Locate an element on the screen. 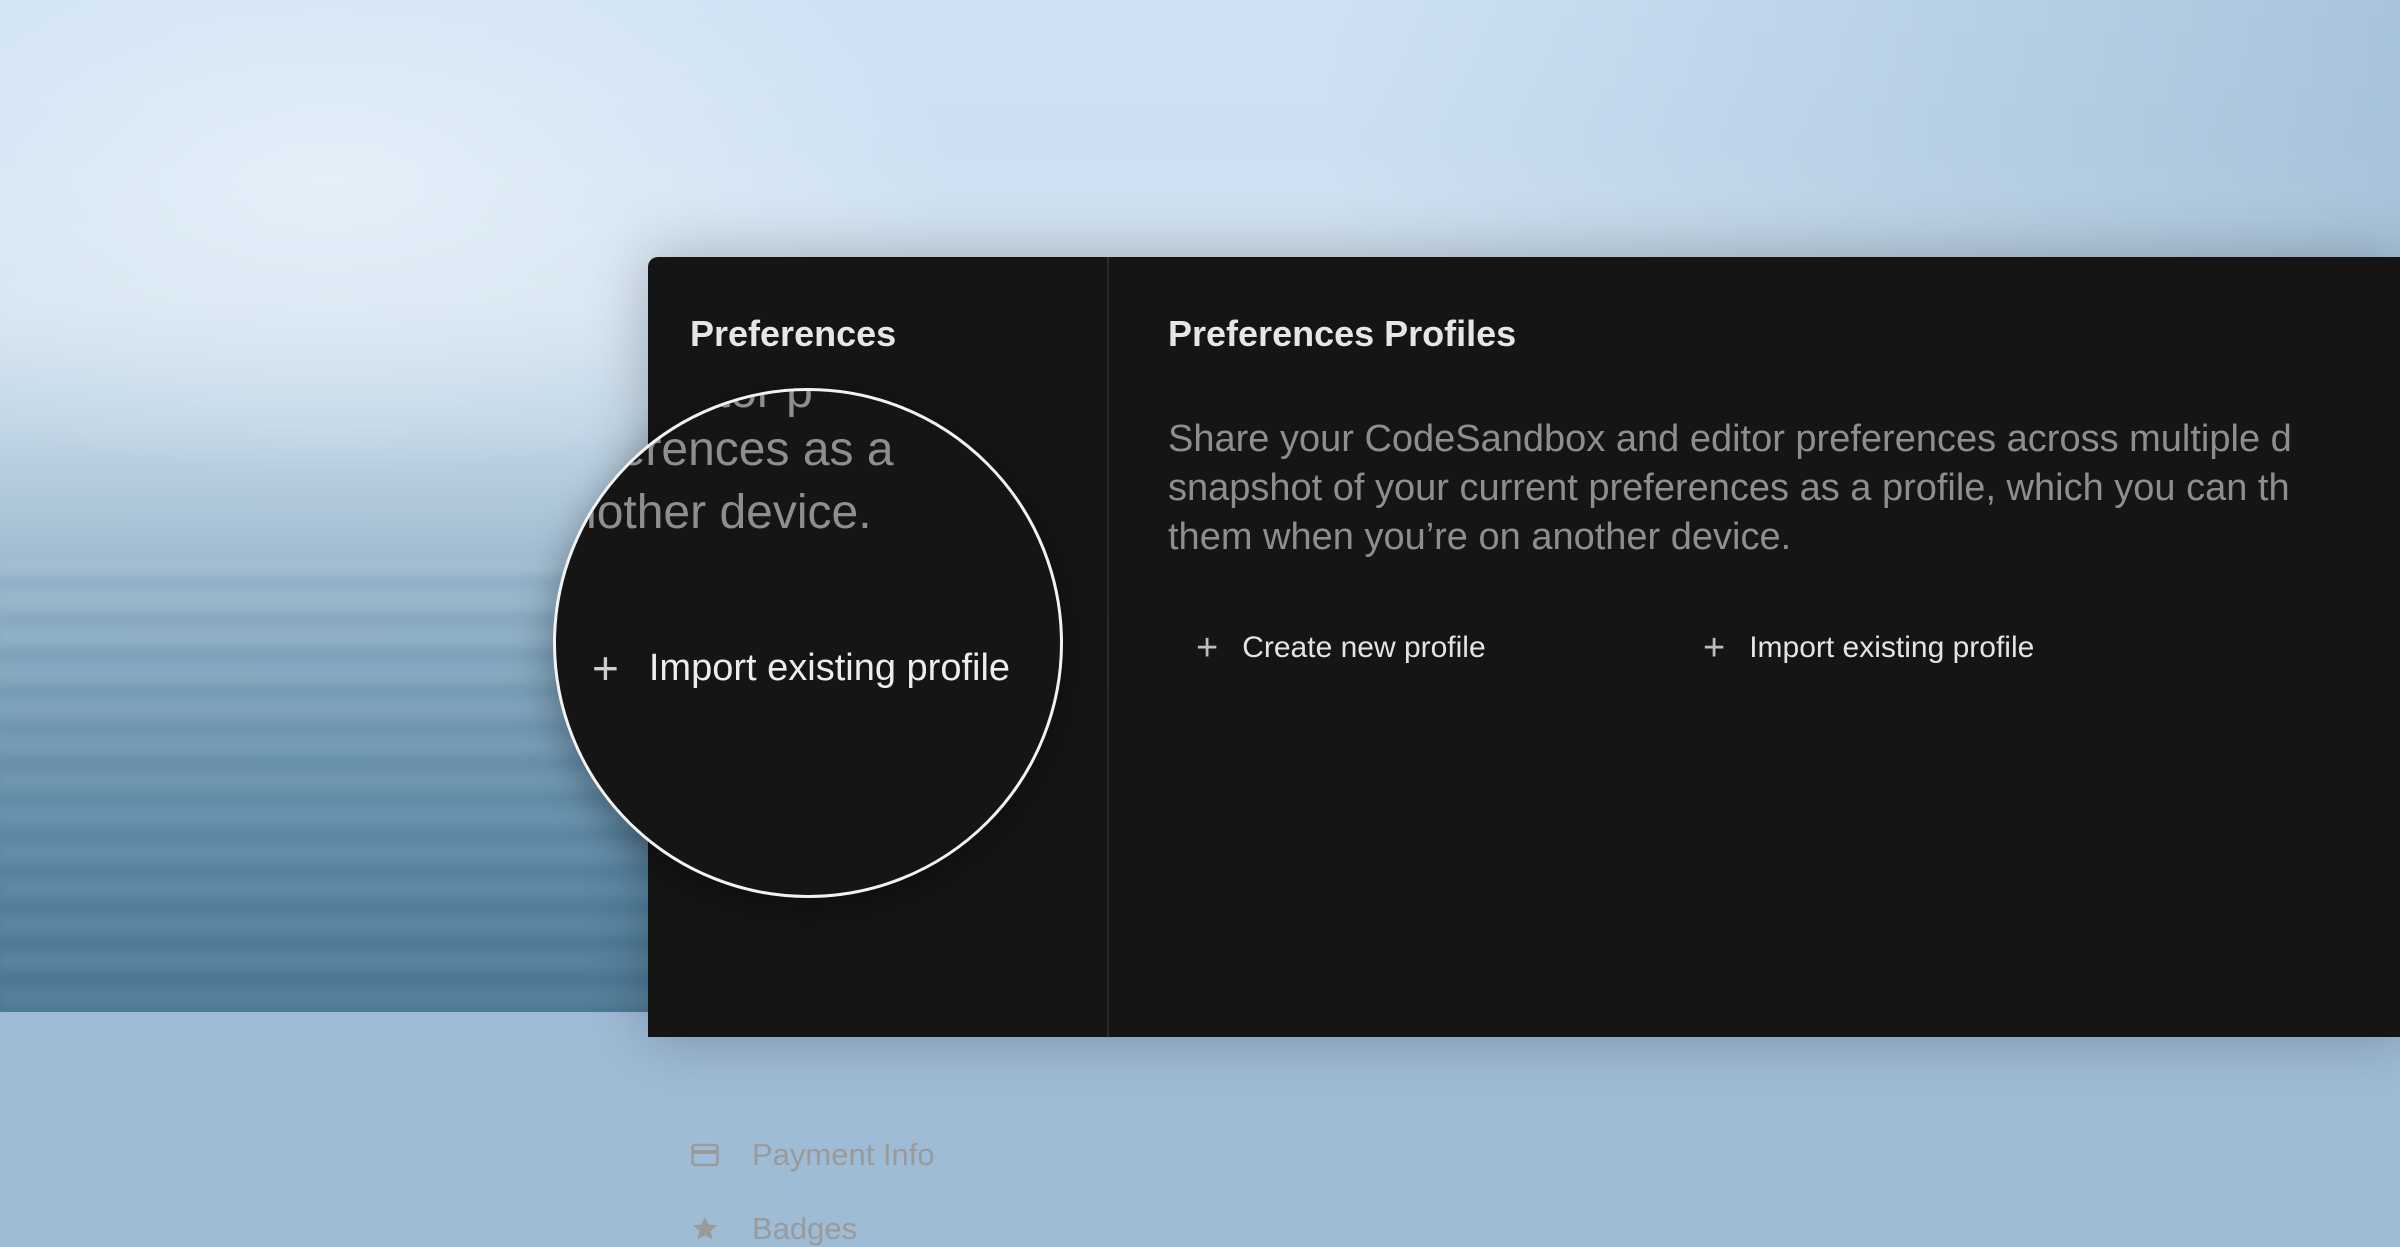 This screenshot has width=2400, height=1247. description-line: them when you’re on another device. is located at coordinates (1480, 537).